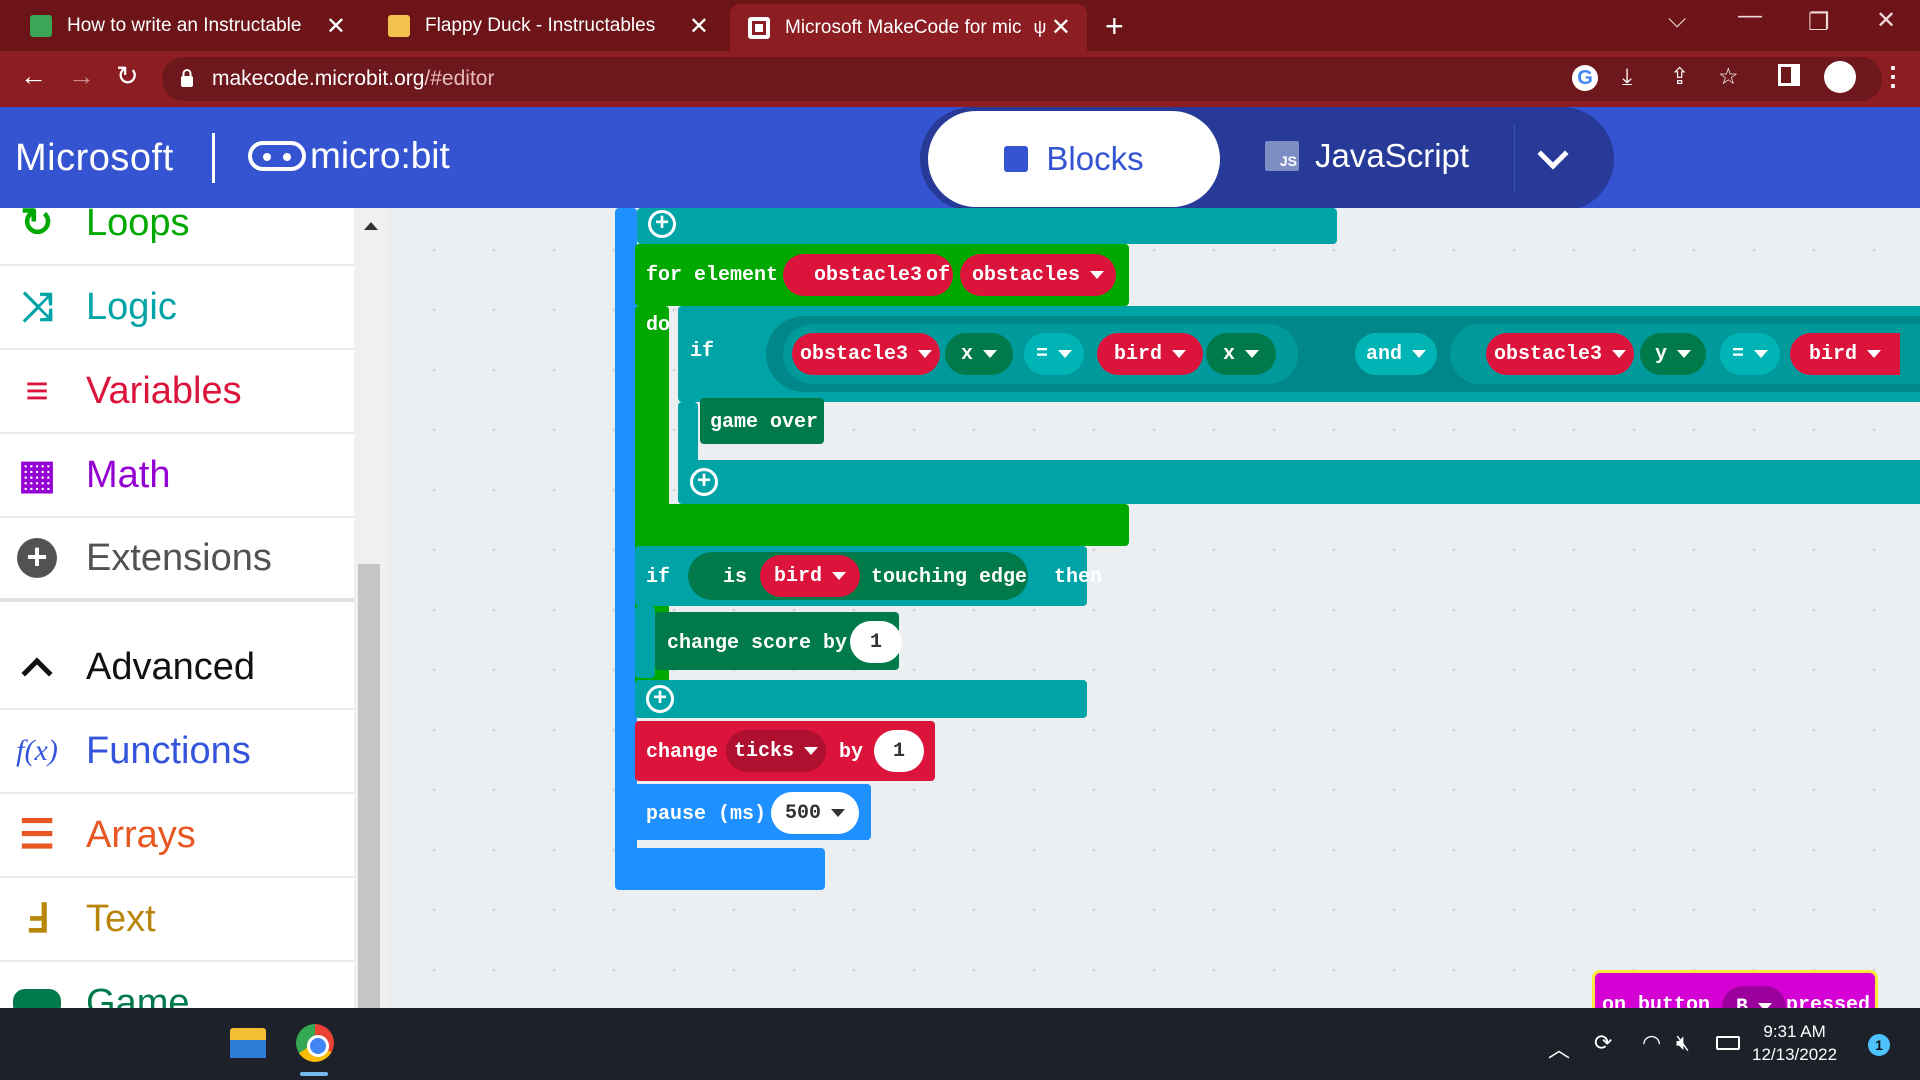  Describe the element at coordinates (1845, 354) in the screenshot. I see `compare2-right-variable: bird` at that location.